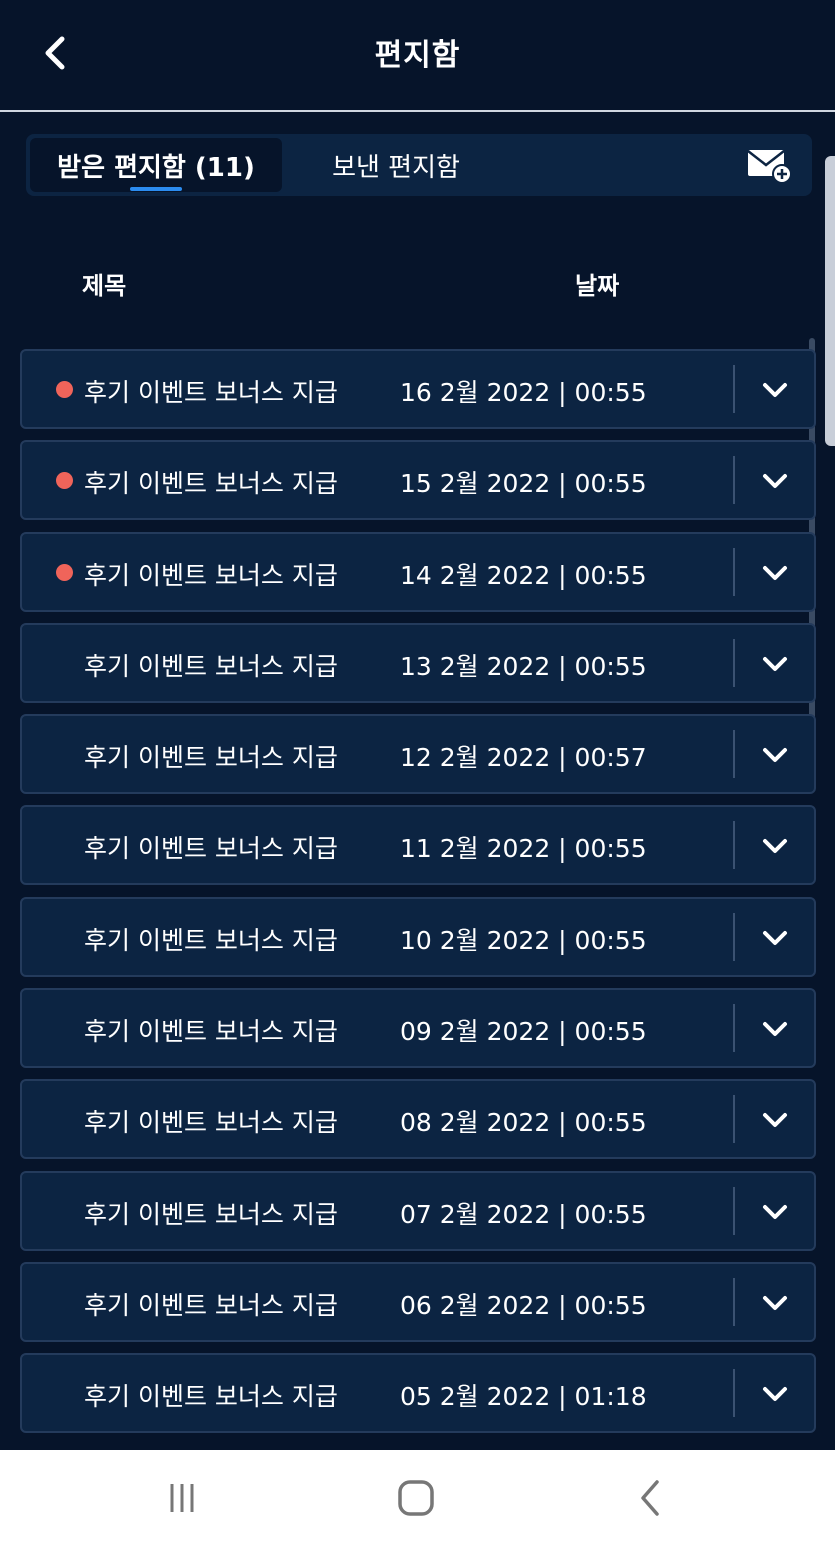  I want to click on message-row: 후기 이벤트 보너스 지급 07 2월 2022 | 00:55, so click(418, 1210).